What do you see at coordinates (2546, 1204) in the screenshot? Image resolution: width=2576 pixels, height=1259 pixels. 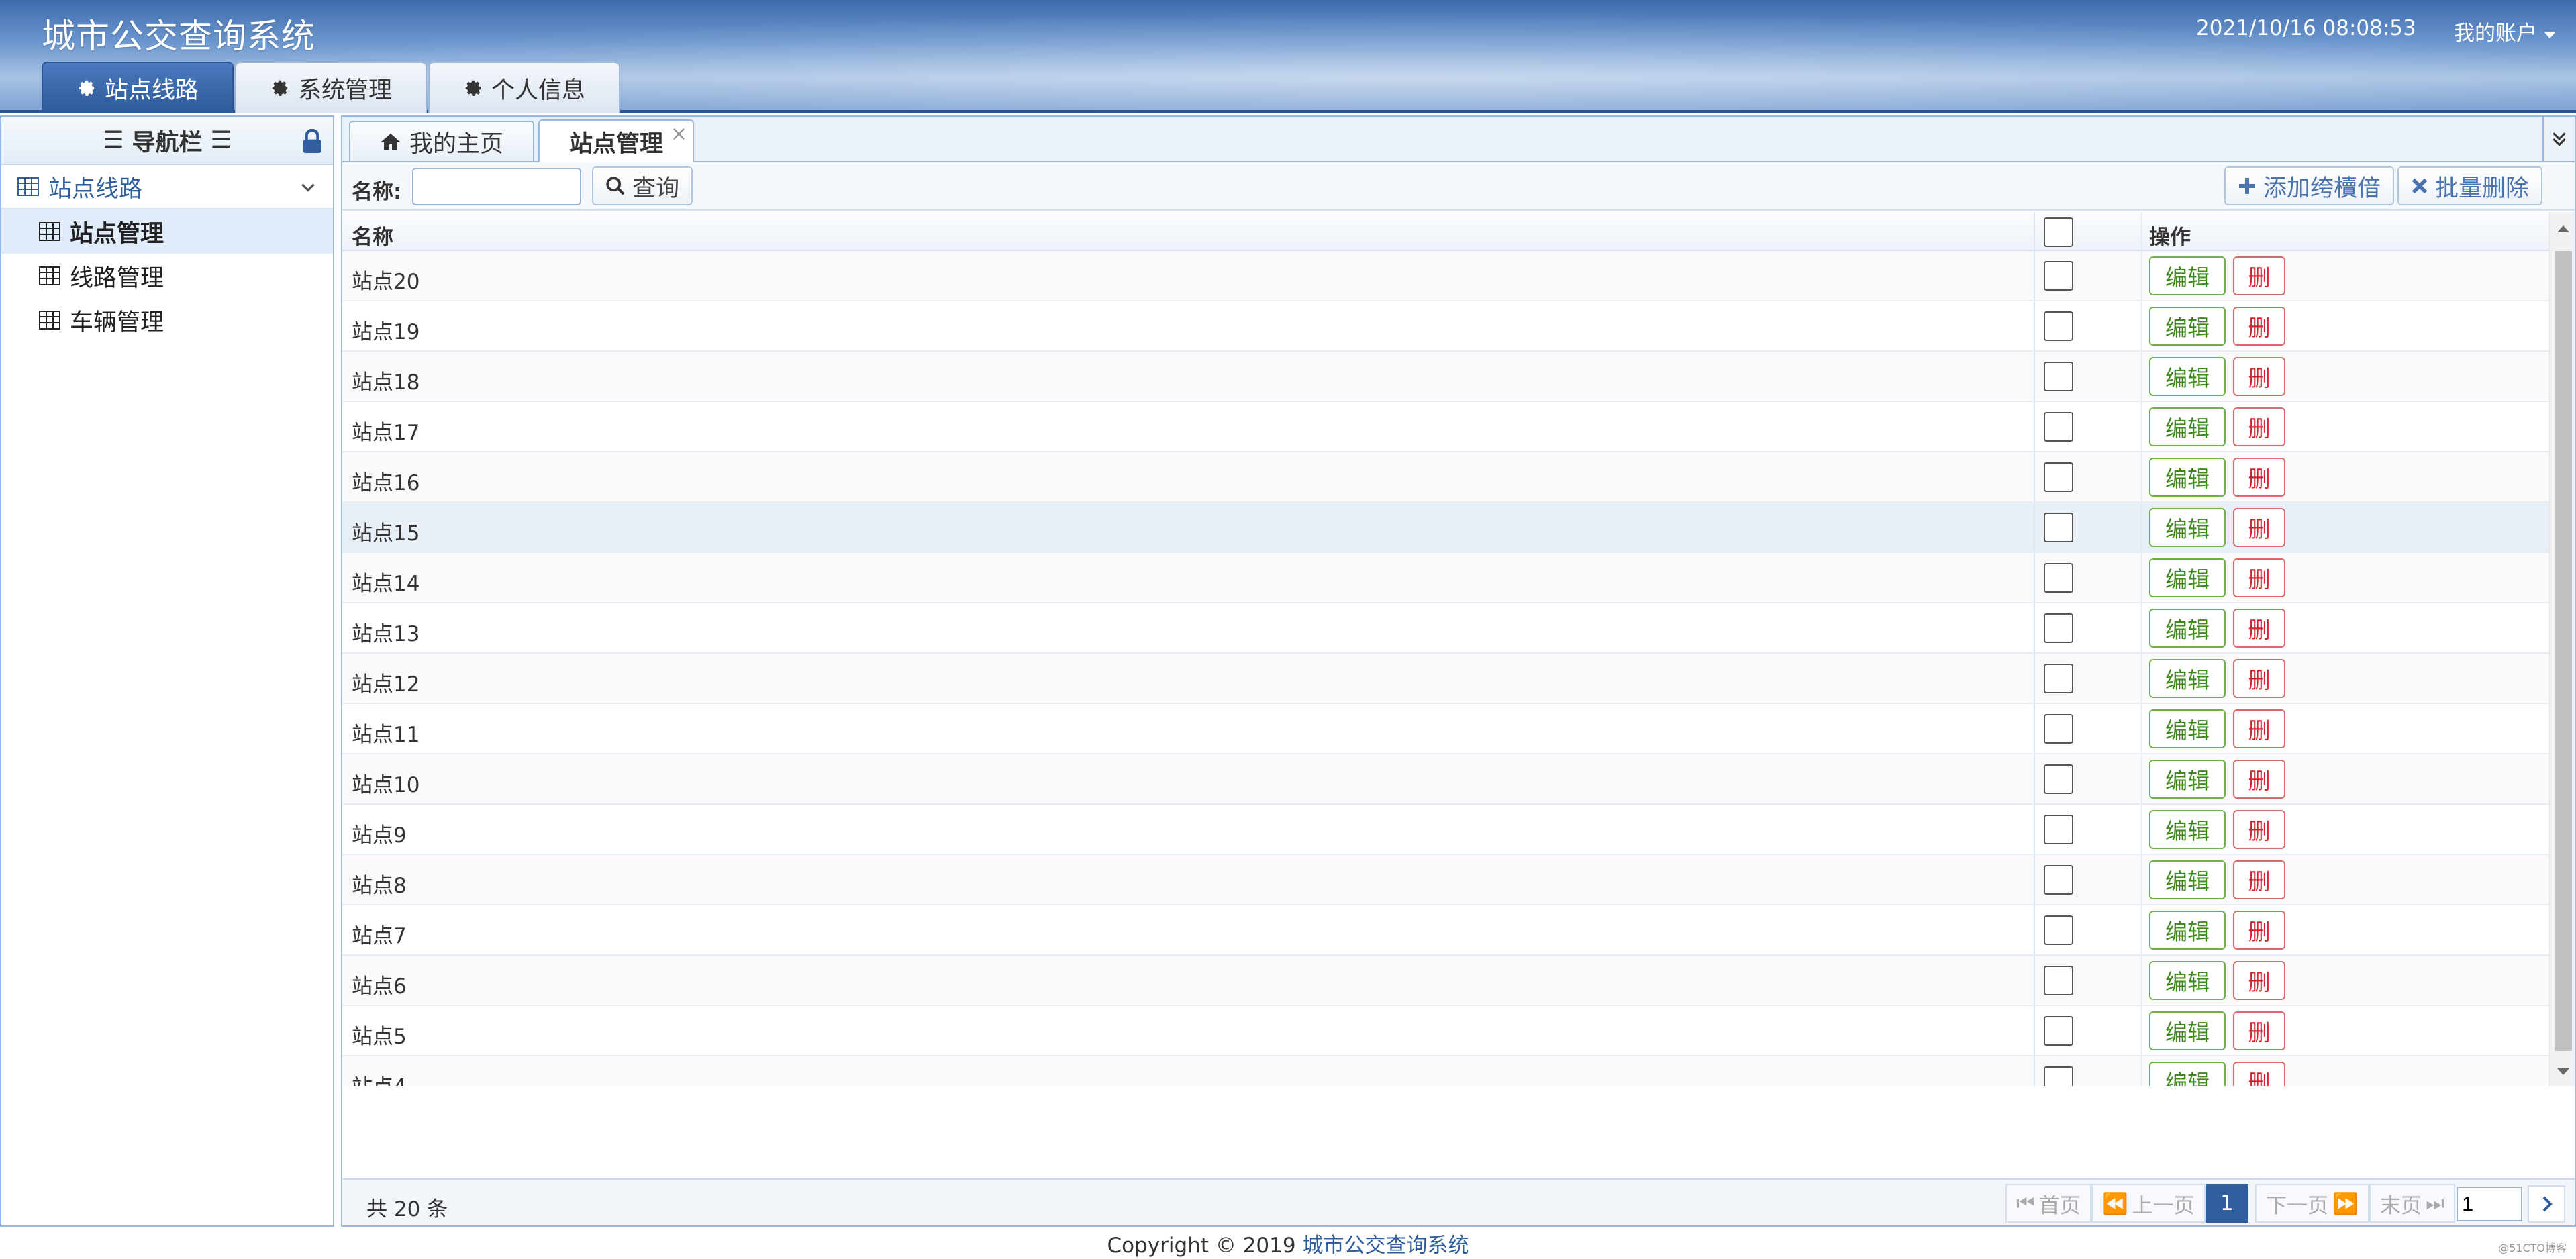 I see `go-page-button` at bounding box center [2546, 1204].